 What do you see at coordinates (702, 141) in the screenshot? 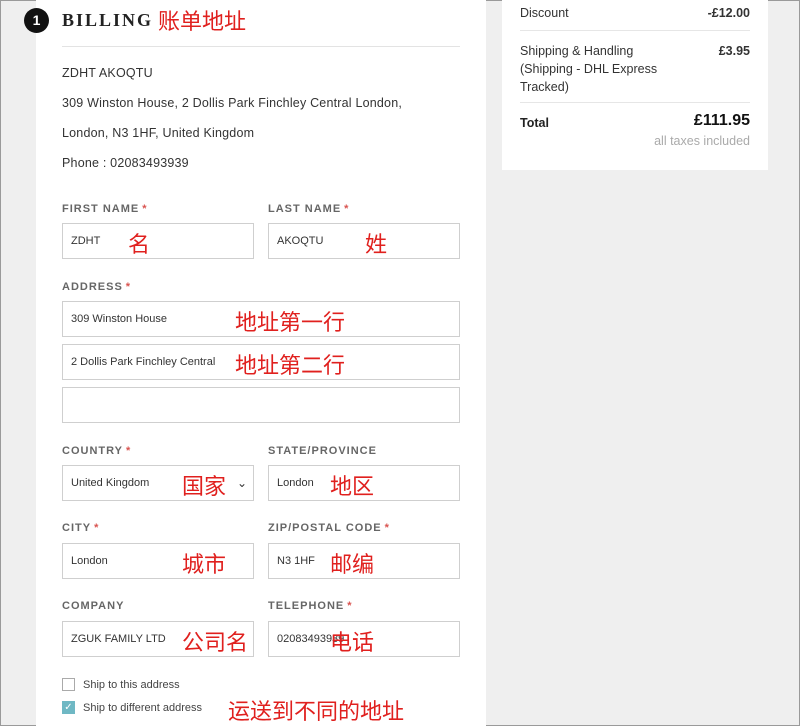
I see `tax-note: all taxes included` at bounding box center [702, 141].